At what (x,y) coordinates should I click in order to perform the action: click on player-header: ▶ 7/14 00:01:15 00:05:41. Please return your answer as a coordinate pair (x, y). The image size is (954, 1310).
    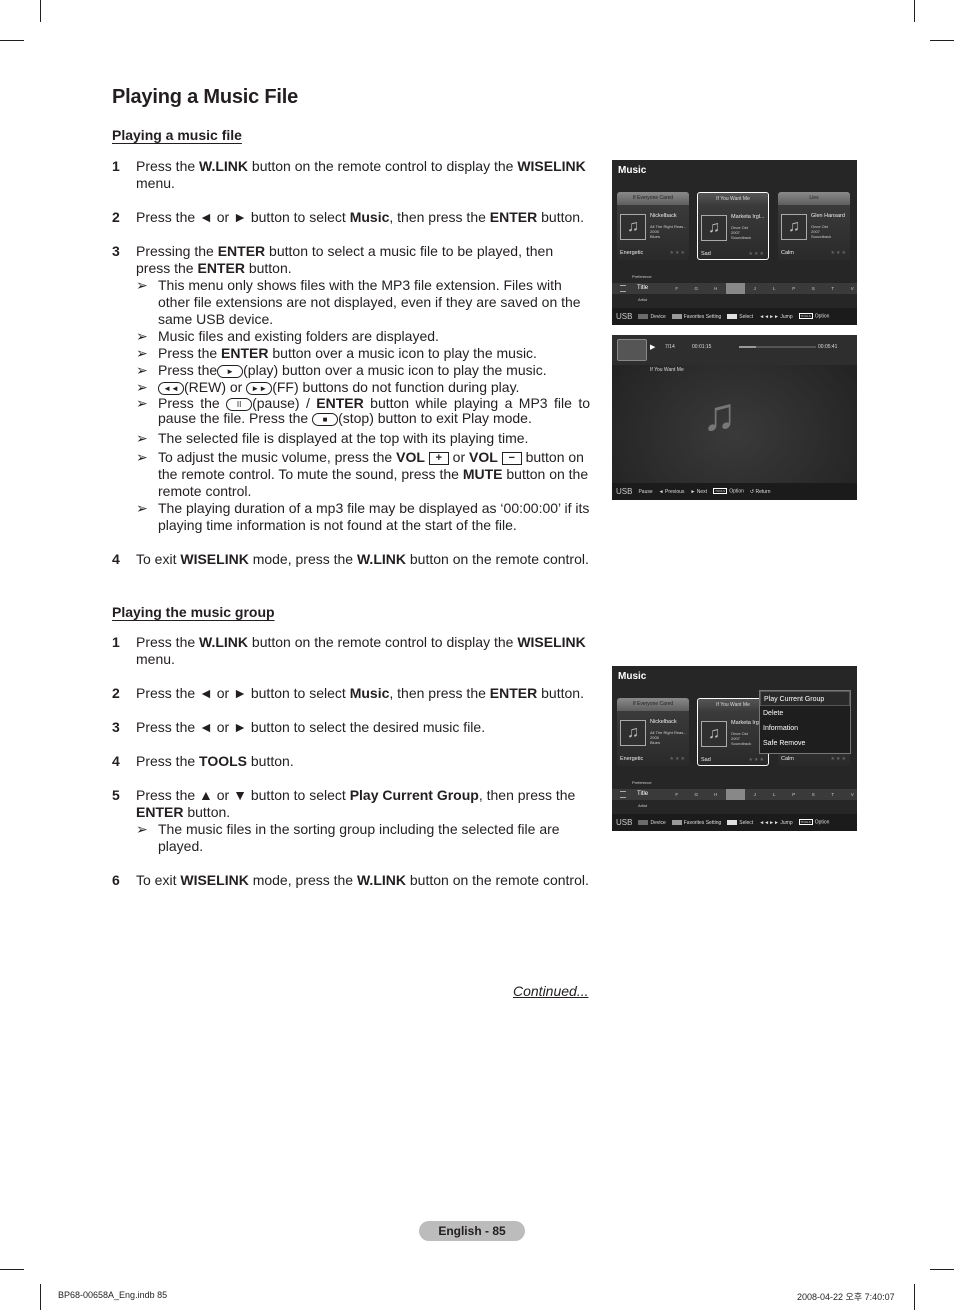
    Looking at the image, I should click on (734, 350).